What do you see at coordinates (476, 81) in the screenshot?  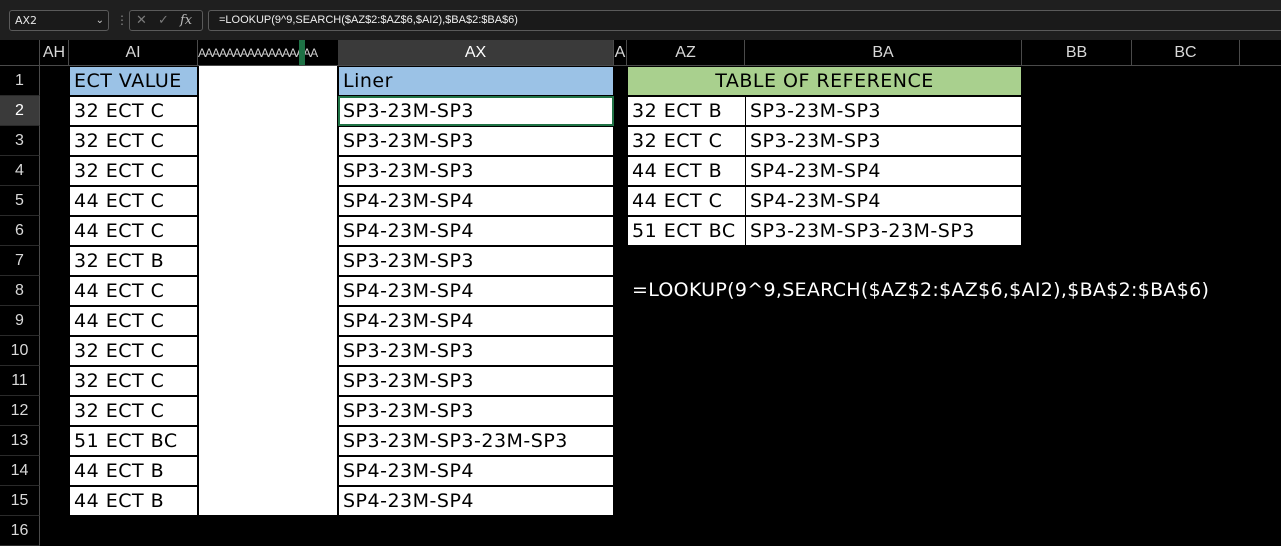 I see `ax-header-cell: Liner` at bounding box center [476, 81].